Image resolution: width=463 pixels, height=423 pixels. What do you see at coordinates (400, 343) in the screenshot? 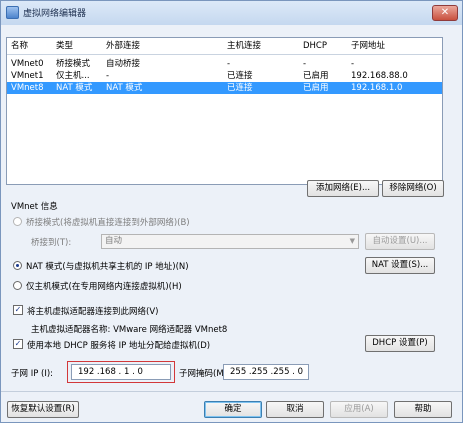
I see `dhcp-settings-button: DHCP 设置(P)` at bounding box center [400, 343].